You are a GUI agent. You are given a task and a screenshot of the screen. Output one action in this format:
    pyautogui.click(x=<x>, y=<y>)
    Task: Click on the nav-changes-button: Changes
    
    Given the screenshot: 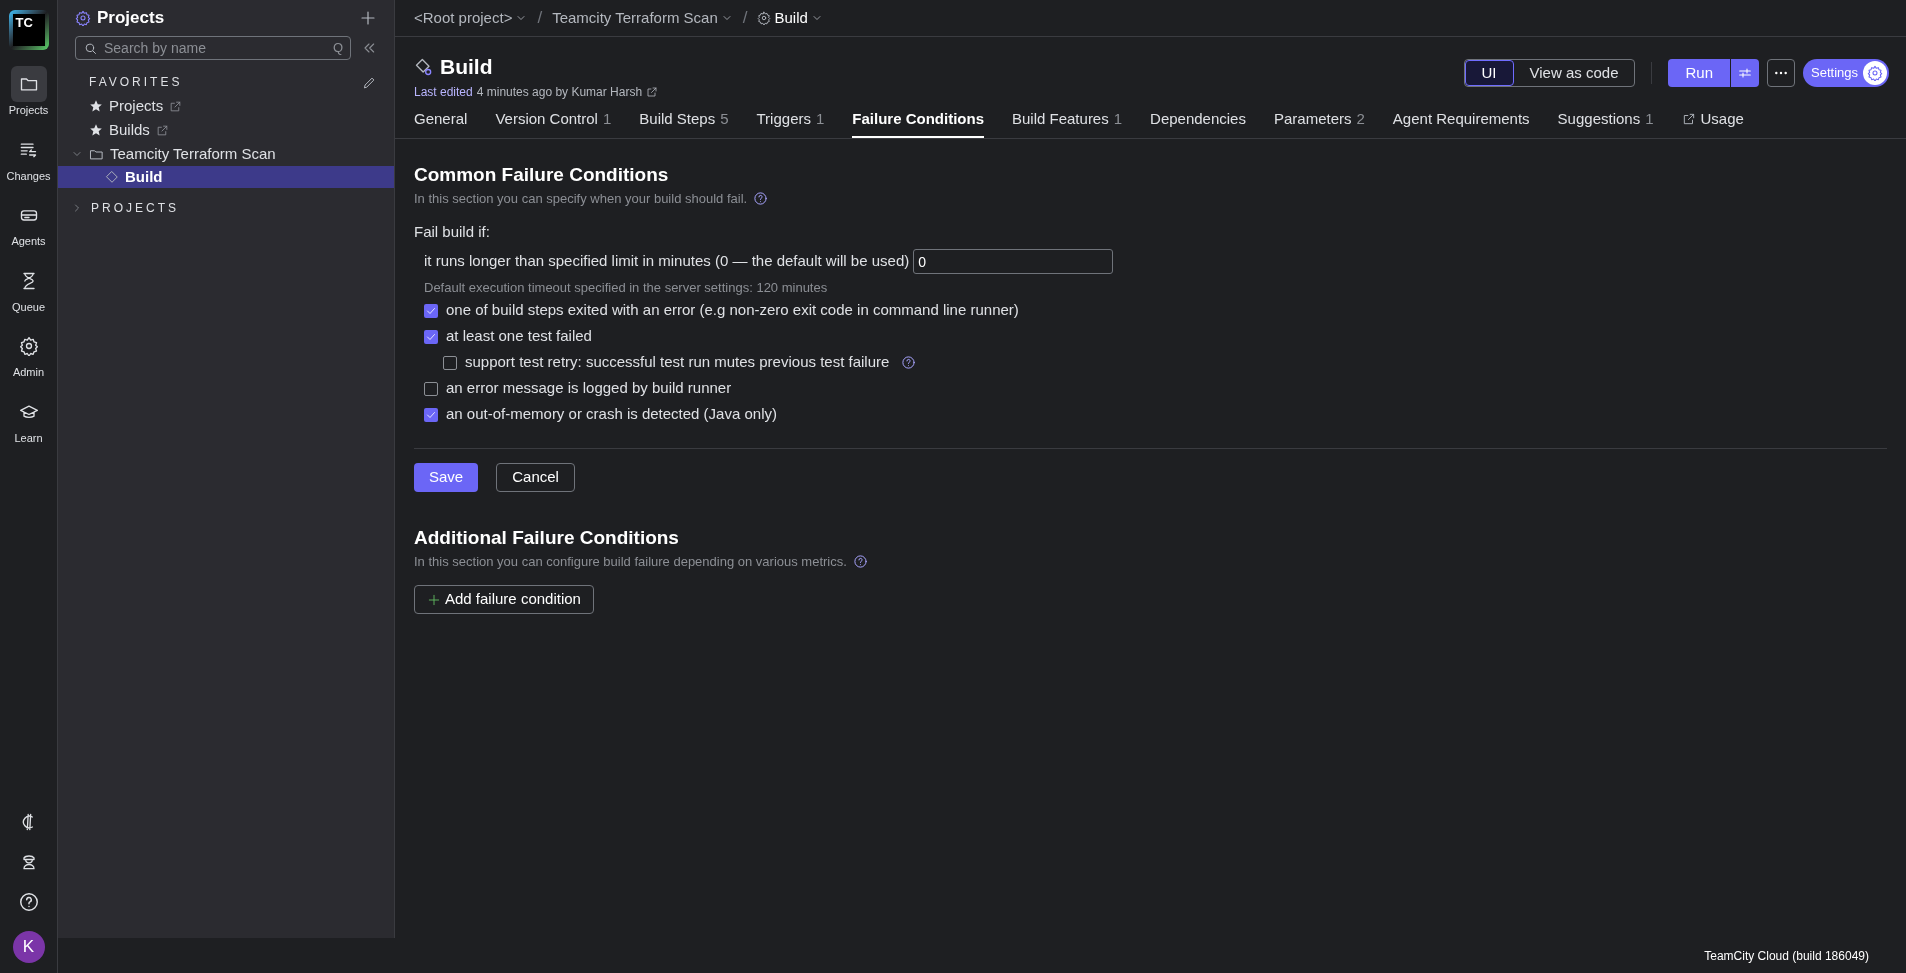 What is the action you would take?
    pyautogui.click(x=28, y=157)
    